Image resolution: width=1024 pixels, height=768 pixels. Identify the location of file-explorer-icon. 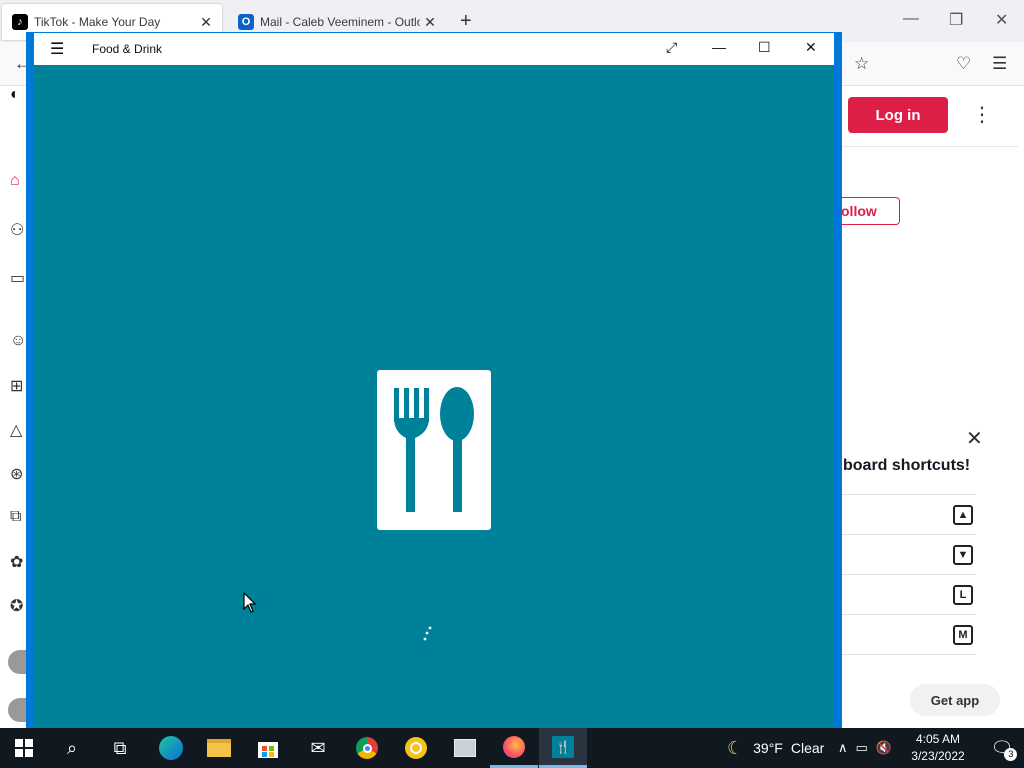
(219, 748).